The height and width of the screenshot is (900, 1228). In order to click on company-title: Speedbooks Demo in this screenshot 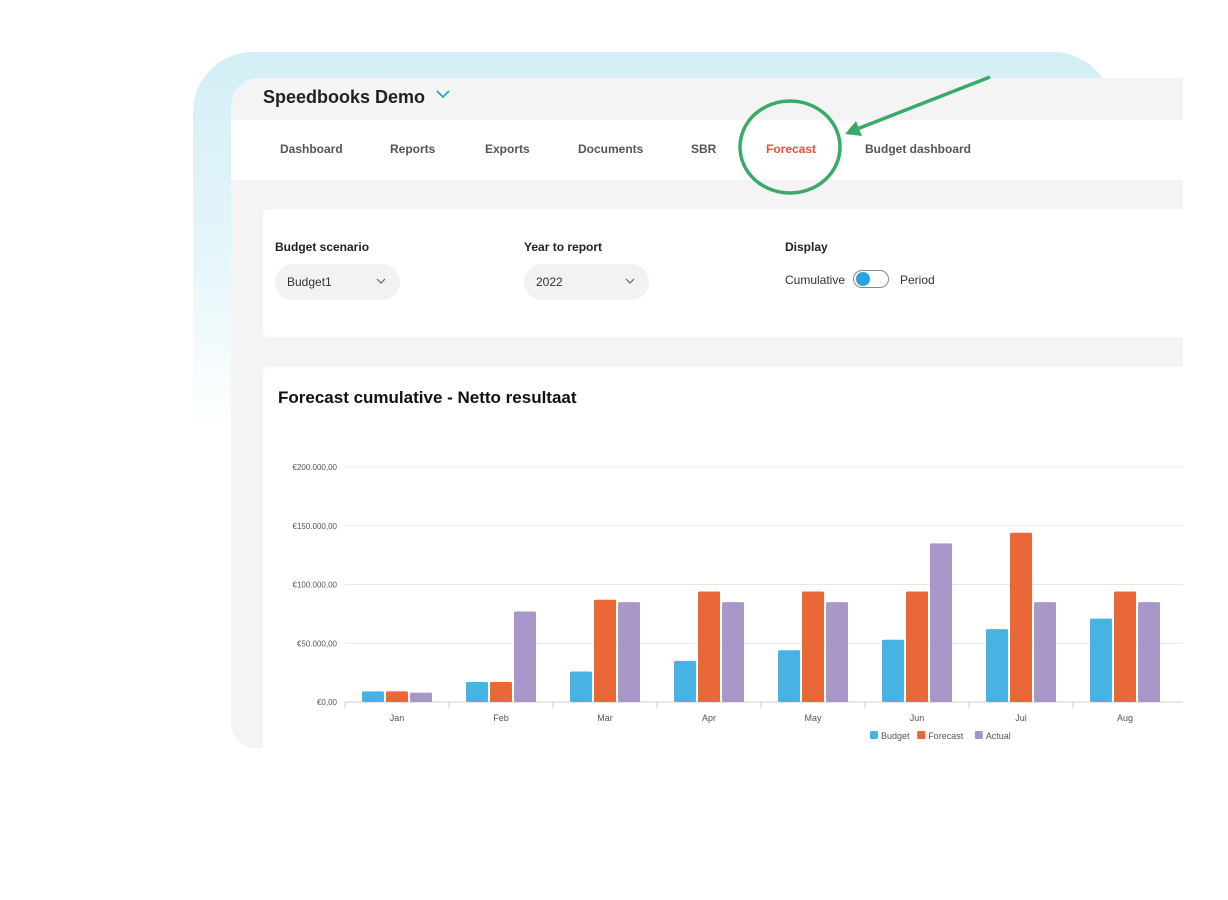, I will do `click(344, 97)`.